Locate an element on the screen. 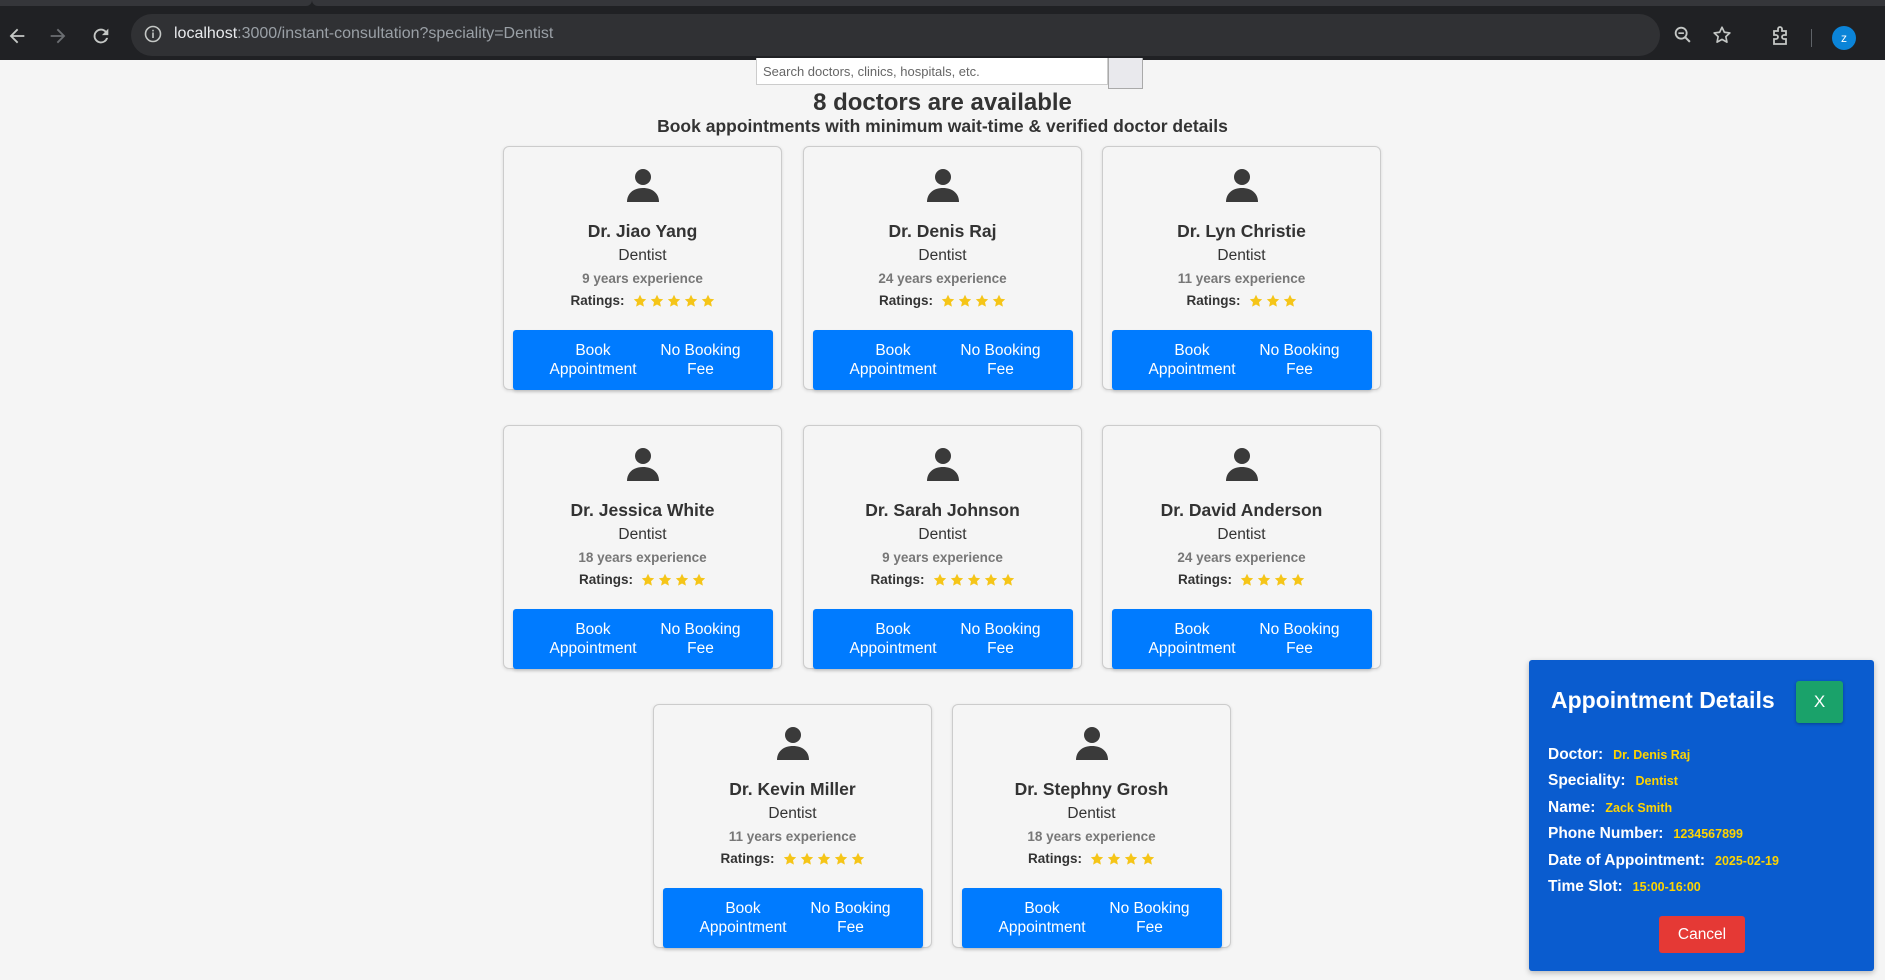 This screenshot has height=980, width=1885. bookmark-star-icon is located at coordinates (1722, 35).